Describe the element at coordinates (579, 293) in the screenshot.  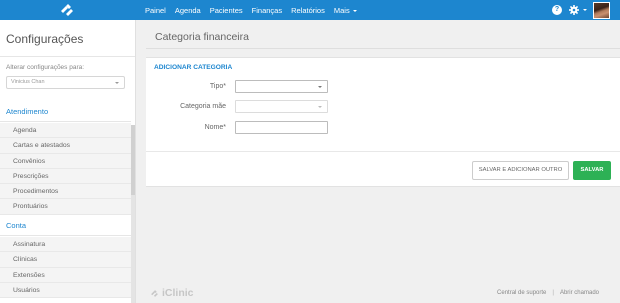
I see `open-ticket-link: Abrir chamado` at that location.